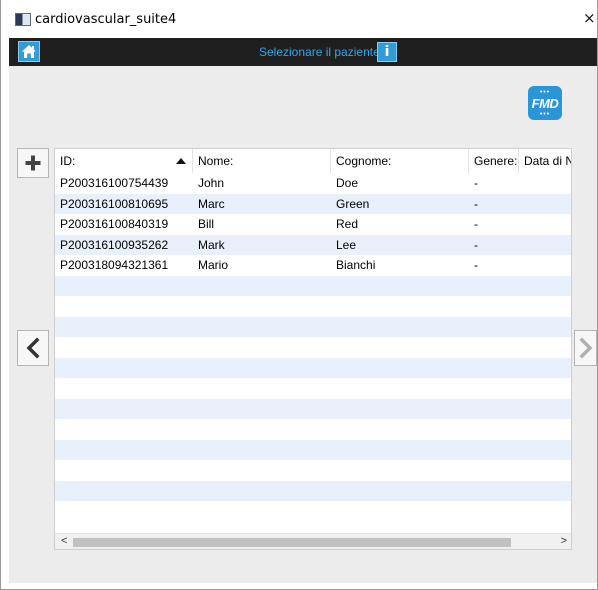 The width and height of the screenshot is (598, 590). Describe the element at coordinates (346, 244) in the screenshot. I see `table-cell-cognome: Lee` at that location.